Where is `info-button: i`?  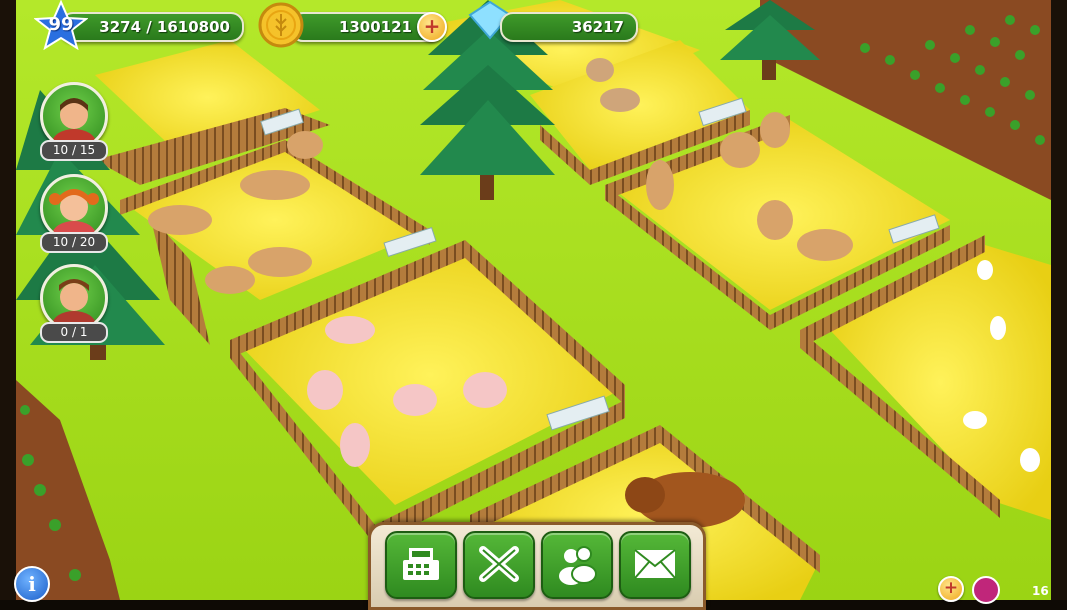
info-button: i is located at coordinates (32, 584).